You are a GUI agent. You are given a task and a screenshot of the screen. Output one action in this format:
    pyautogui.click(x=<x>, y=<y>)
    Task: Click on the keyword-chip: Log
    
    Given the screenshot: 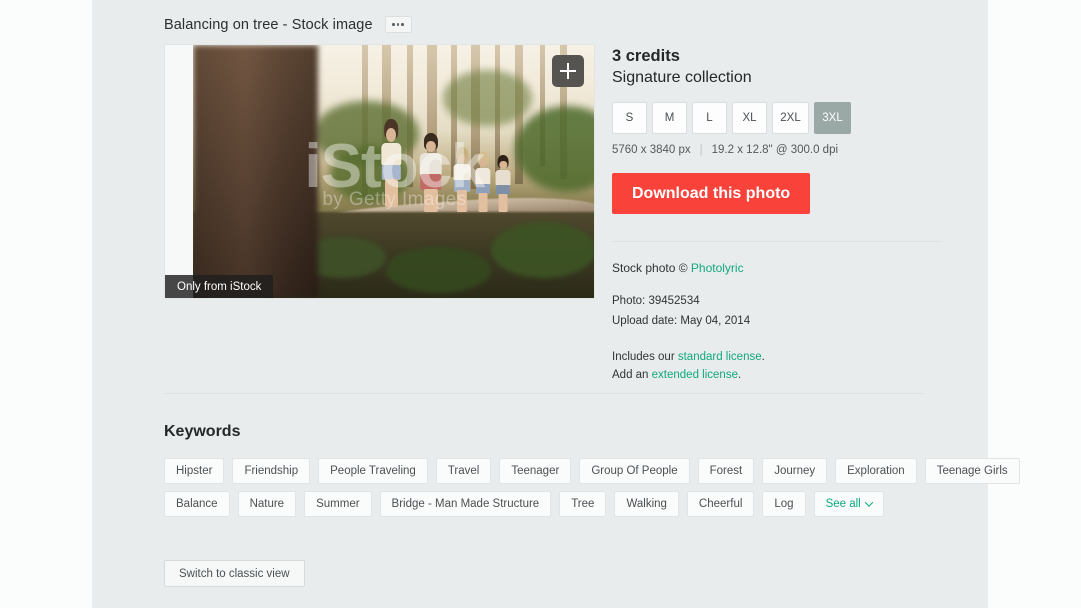 What is the action you would take?
    pyautogui.click(x=784, y=504)
    